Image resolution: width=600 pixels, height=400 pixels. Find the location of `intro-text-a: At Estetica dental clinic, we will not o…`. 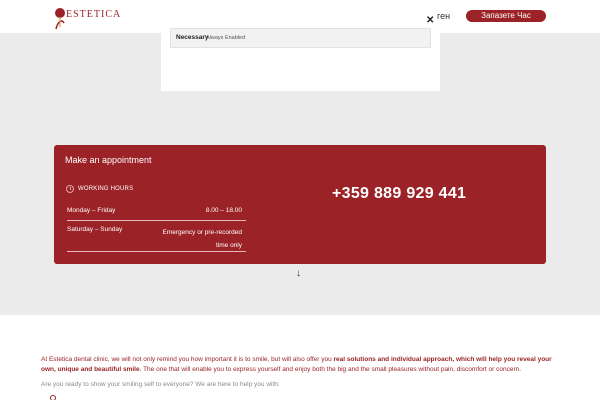

intro-text-a: At Estetica dental clinic, we will not o… is located at coordinates (187, 359).